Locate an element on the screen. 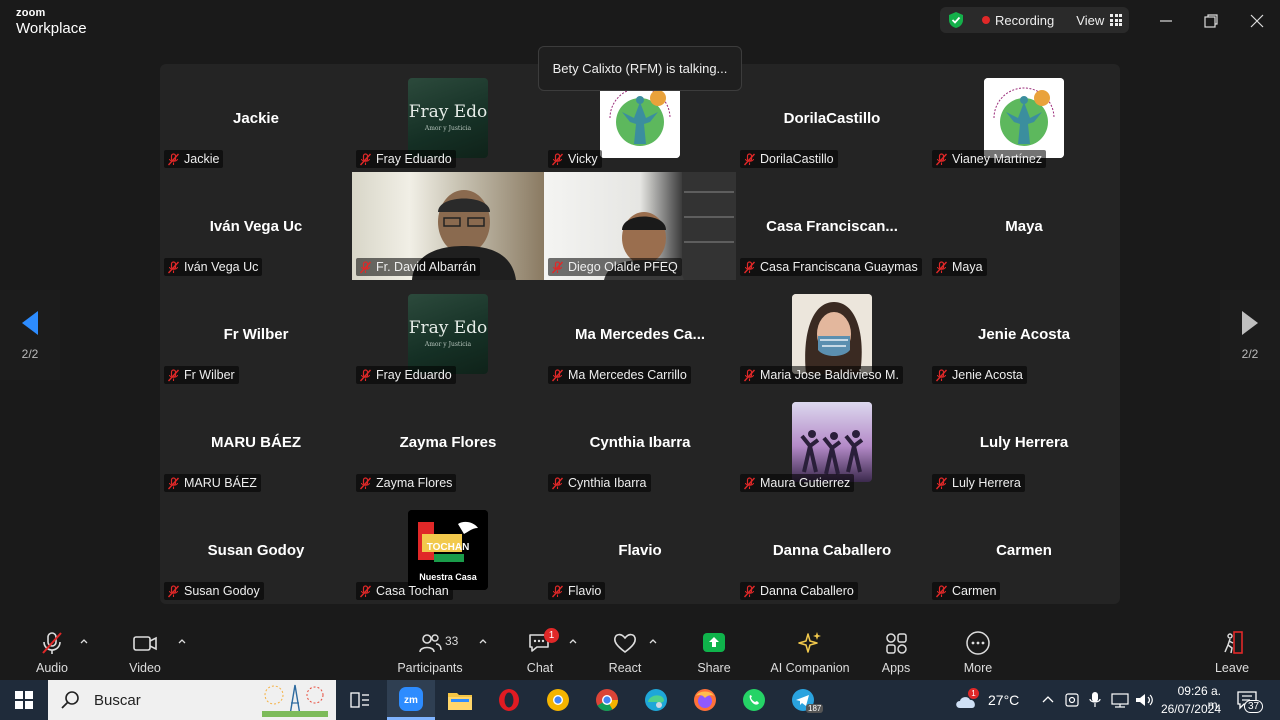 The width and height of the screenshot is (1280, 720). participant-tile: DorilaCastillo DorilaCastillo is located at coordinates (832, 118).